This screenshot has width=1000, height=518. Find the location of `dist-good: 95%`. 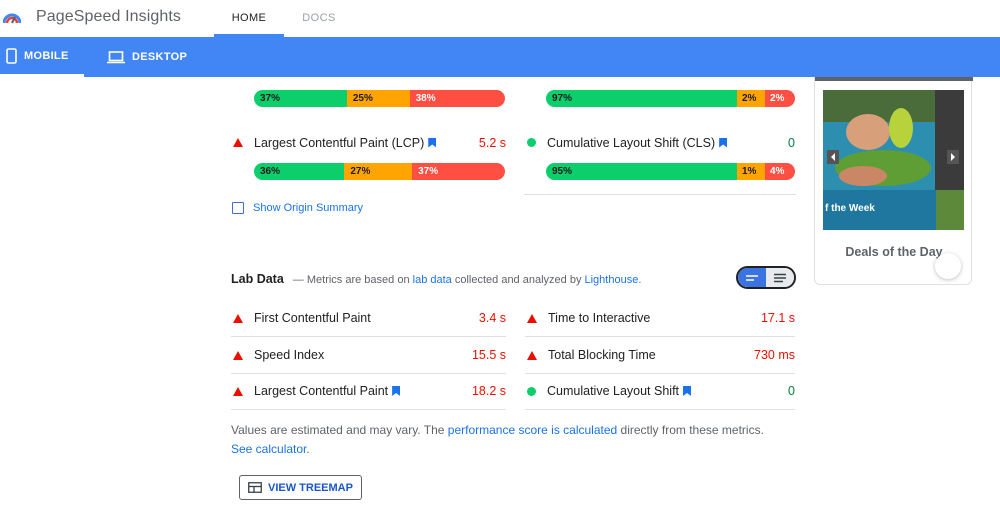

dist-good: 95% is located at coordinates (641, 171).